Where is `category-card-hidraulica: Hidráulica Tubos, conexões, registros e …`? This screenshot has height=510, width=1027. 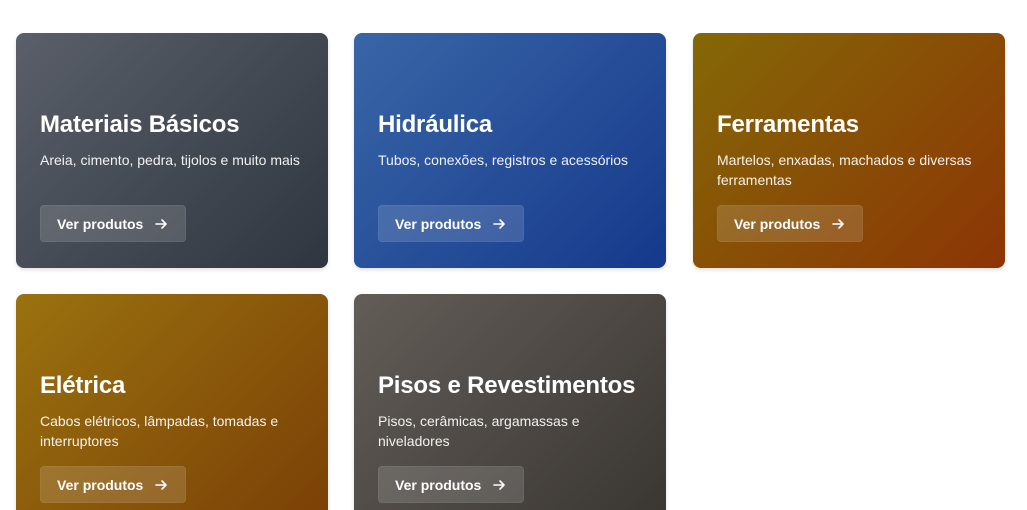
category-card-hidraulica: Hidráulica Tubos, conexões, registros e … is located at coordinates (510, 150).